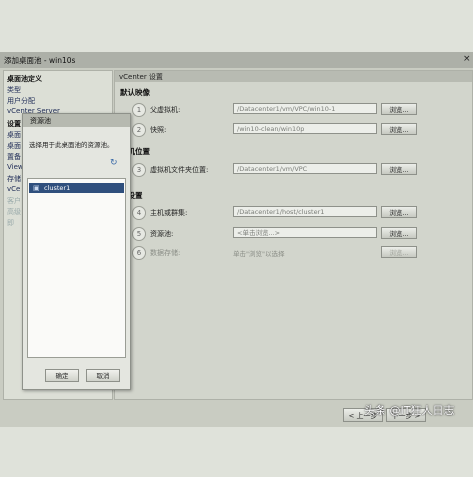 The image size is (473, 477). What do you see at coordinates (236, 26) in the screenshot?
I see `desktop-background-top` at bounding box center [236, 26].